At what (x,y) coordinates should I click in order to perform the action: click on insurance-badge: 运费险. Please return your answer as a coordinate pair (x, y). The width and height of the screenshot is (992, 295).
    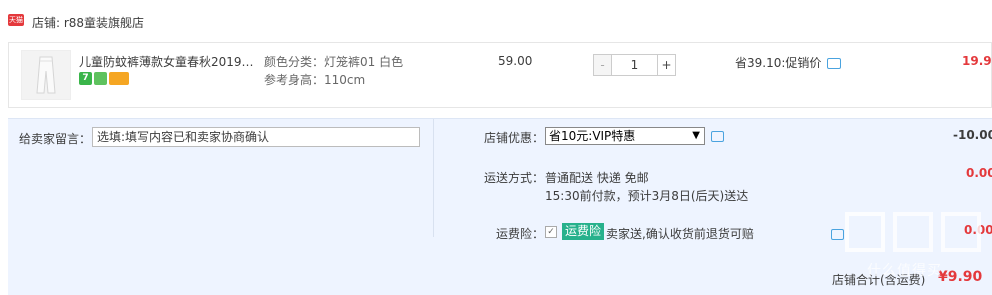
    Looking at the image, I should click on (583, 231).